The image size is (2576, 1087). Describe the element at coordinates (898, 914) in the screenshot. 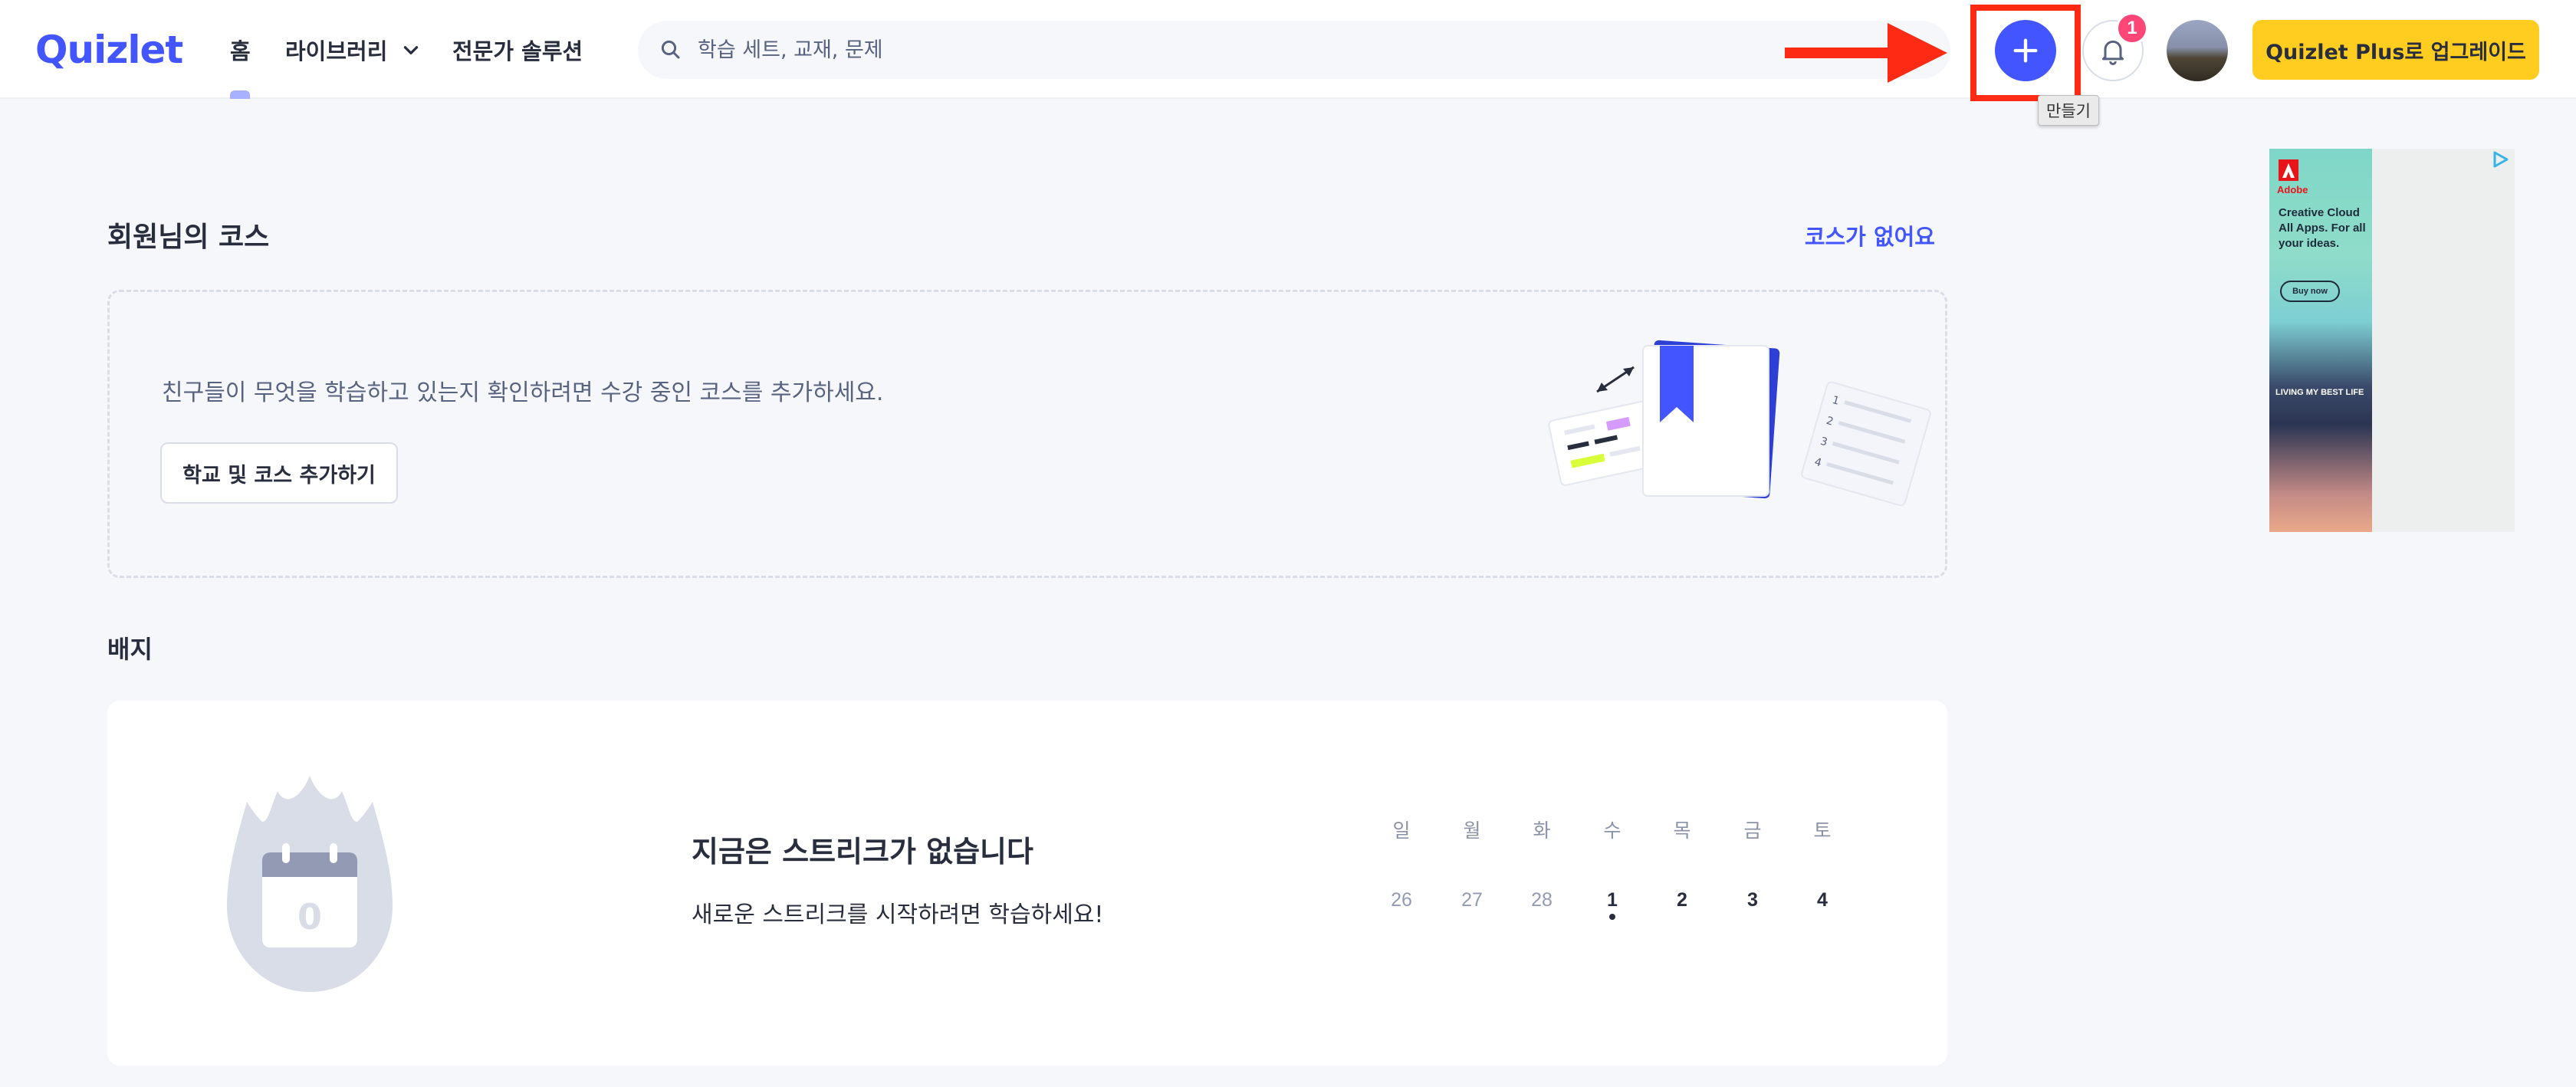

I see `streak-subtitle: 새로운 스트리크를 시작하려면 학습하세요!` at that location.